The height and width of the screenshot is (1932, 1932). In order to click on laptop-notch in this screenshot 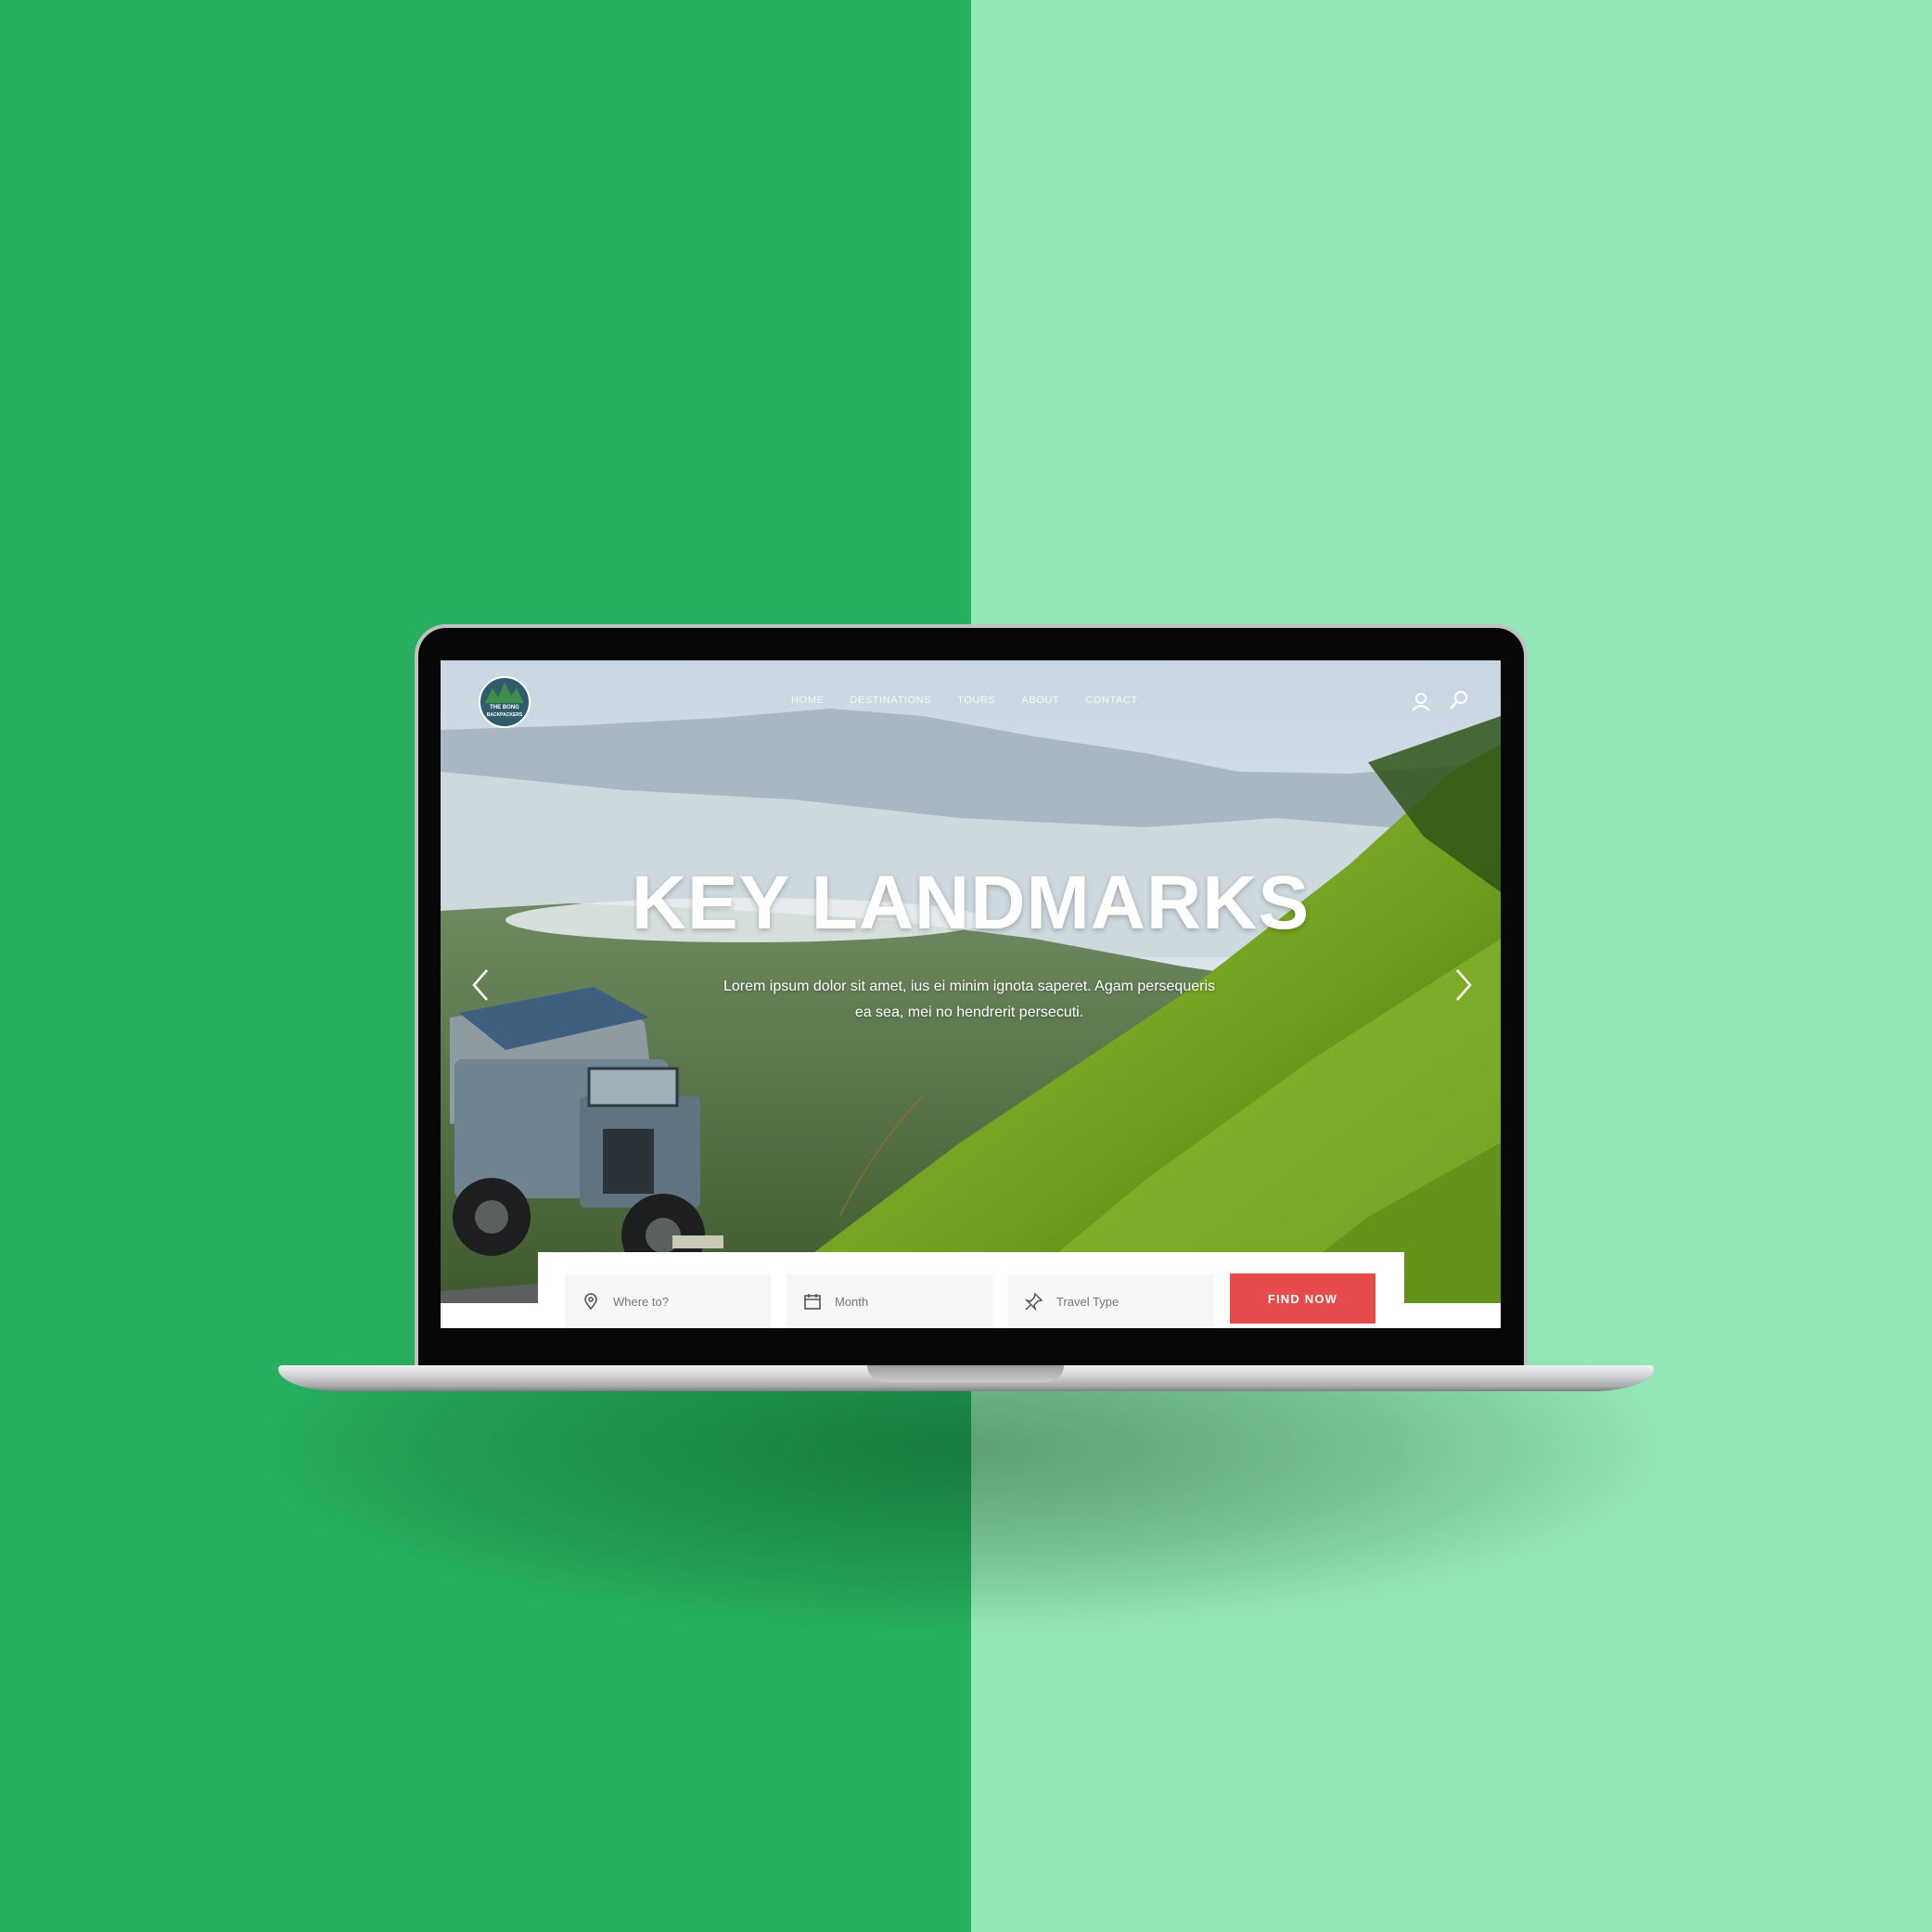, I will do `click(965, 1373)`.